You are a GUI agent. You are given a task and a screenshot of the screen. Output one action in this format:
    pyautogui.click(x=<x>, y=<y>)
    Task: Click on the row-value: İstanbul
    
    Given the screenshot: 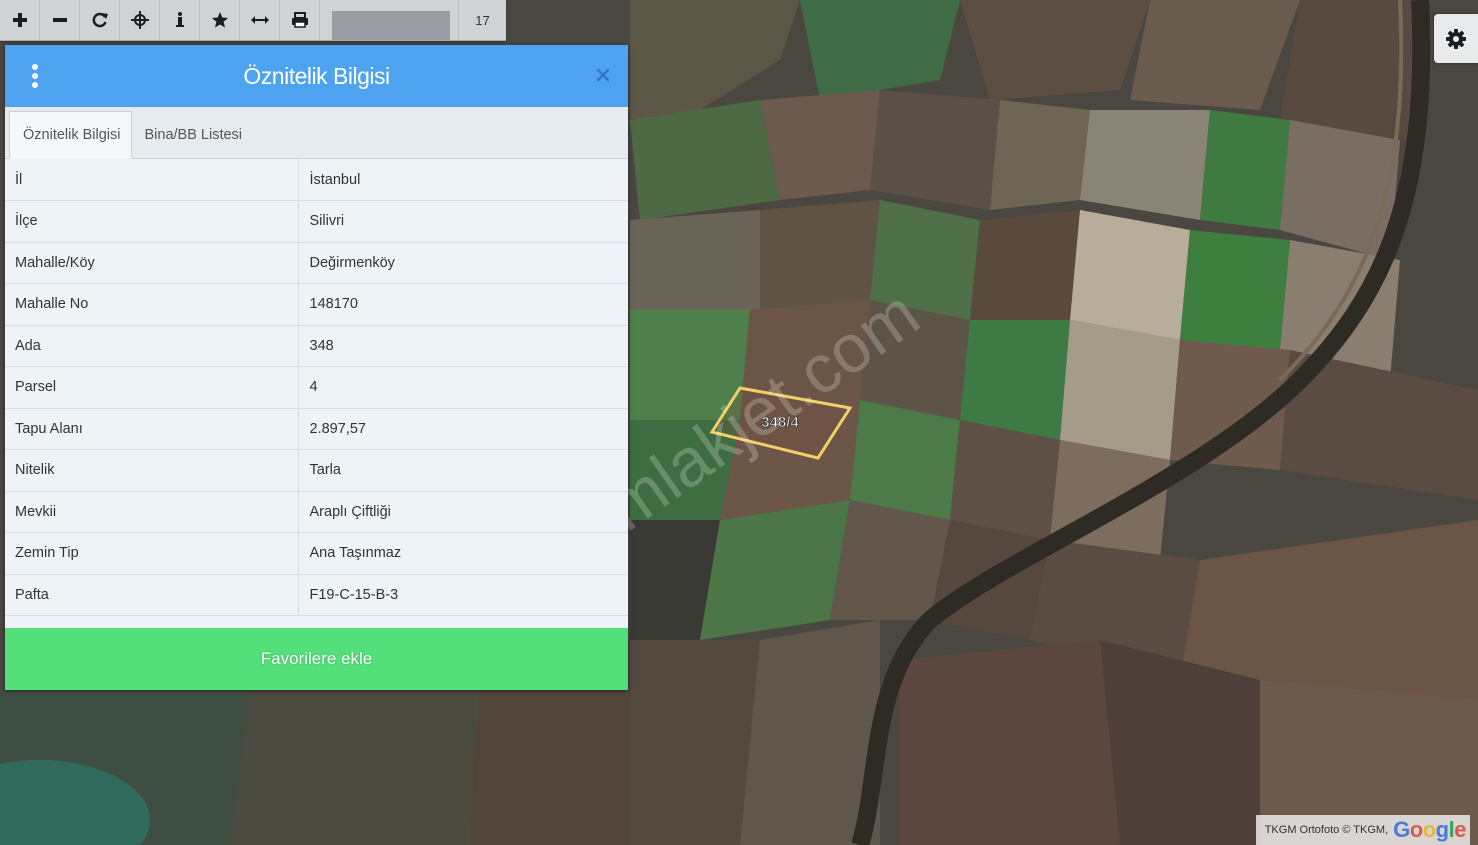 What is the action you would take?
    pyautogui.click(x=463, y=180)
    